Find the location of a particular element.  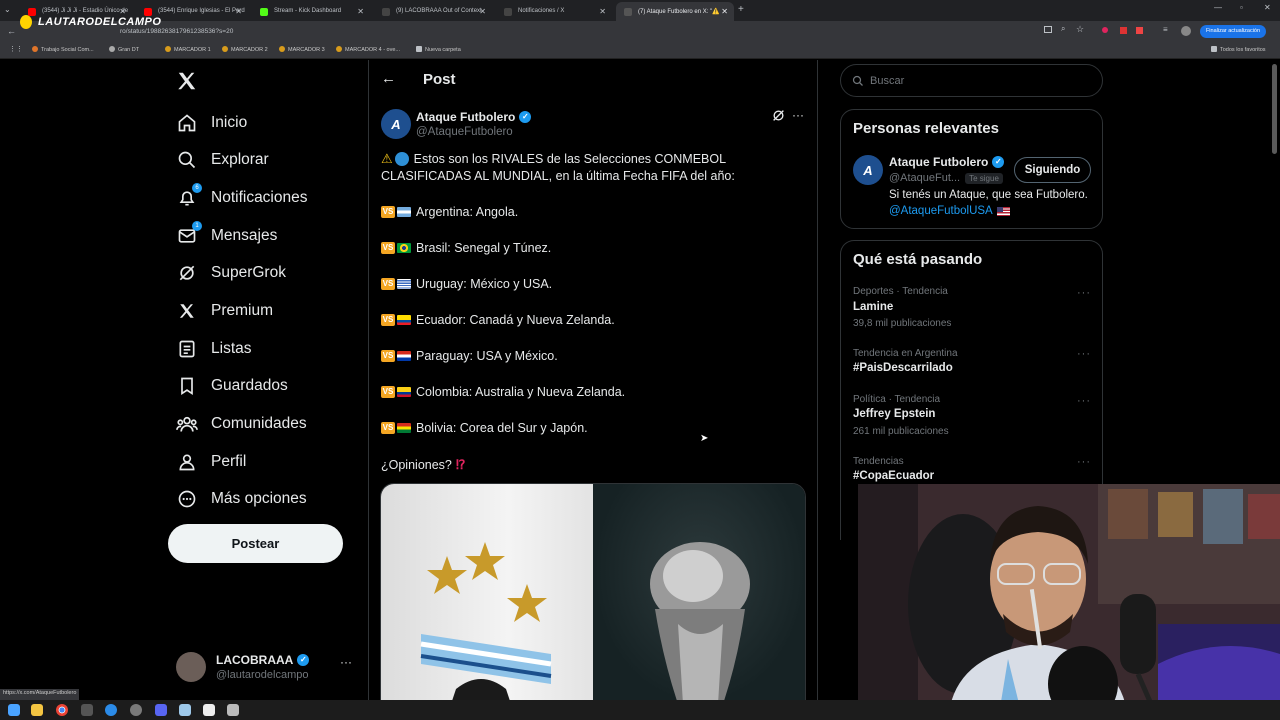

browser-tab: Stream - Kick Dashboard ✕ is located at coordinates (311, 11).